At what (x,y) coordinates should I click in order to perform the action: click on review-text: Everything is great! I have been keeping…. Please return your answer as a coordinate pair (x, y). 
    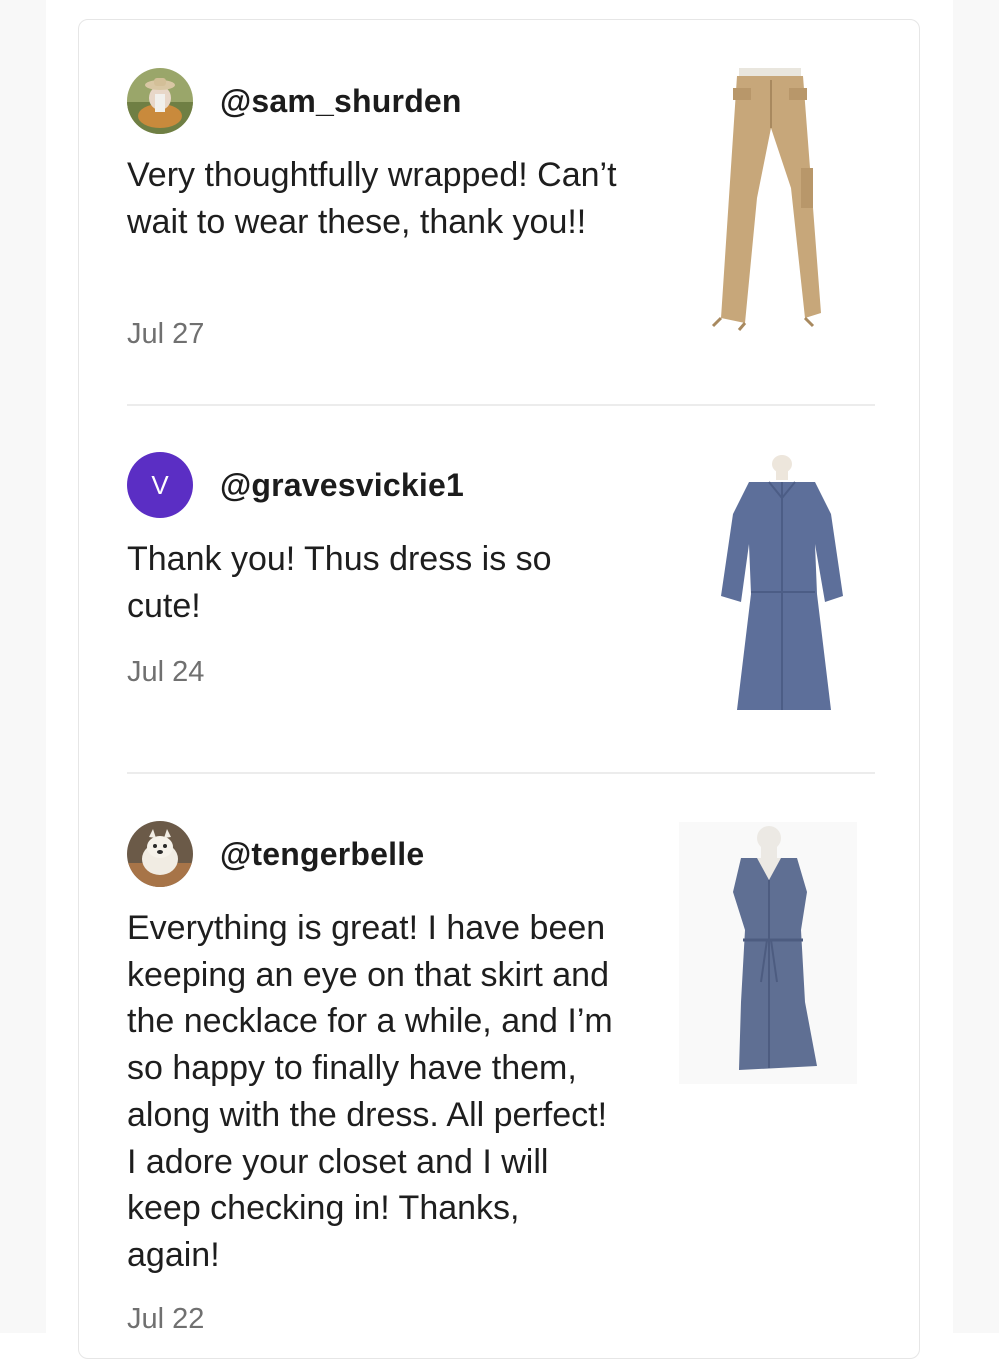
    Looking at the image, I should click on (370, 1091).